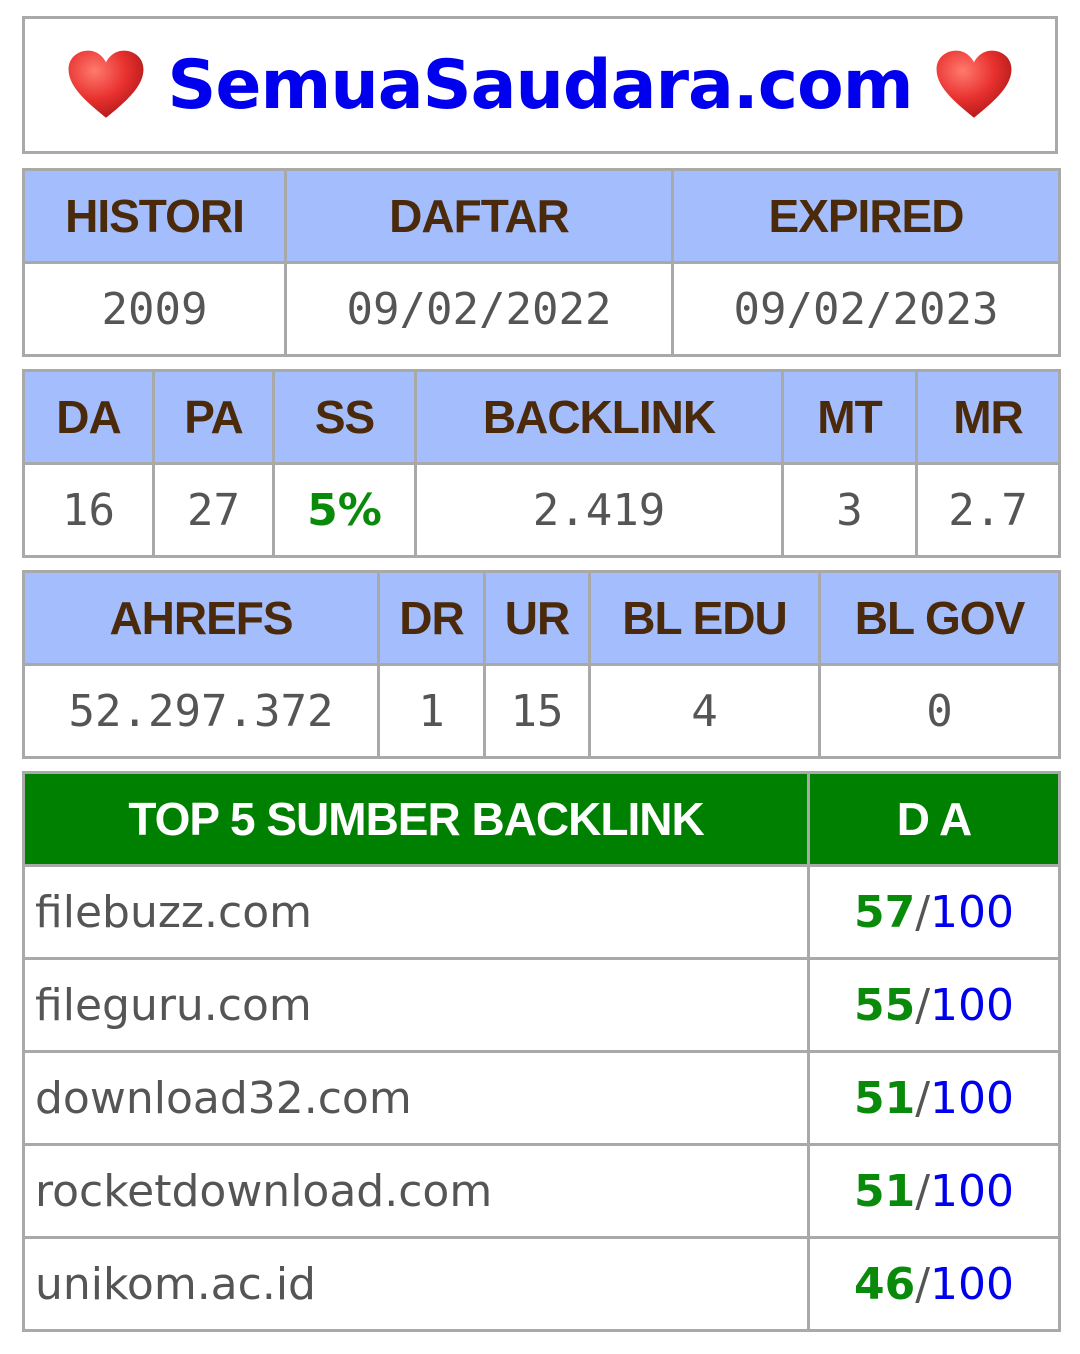 This screenshot has height=1354, width=1080. What do you see at coordinates (416, 1098) in the screenshot?
I see `backlink-site: download32.com` at bounding box center [416, 1098].